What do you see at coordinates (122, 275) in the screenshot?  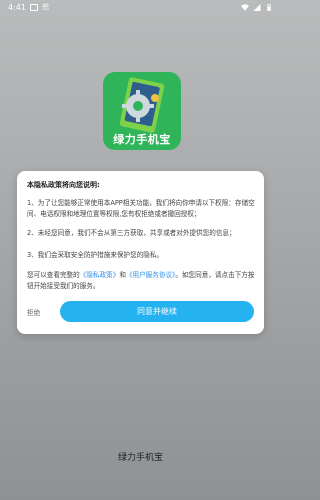 I see `dialog-and-text: 和` at bounding box center [122, 275].